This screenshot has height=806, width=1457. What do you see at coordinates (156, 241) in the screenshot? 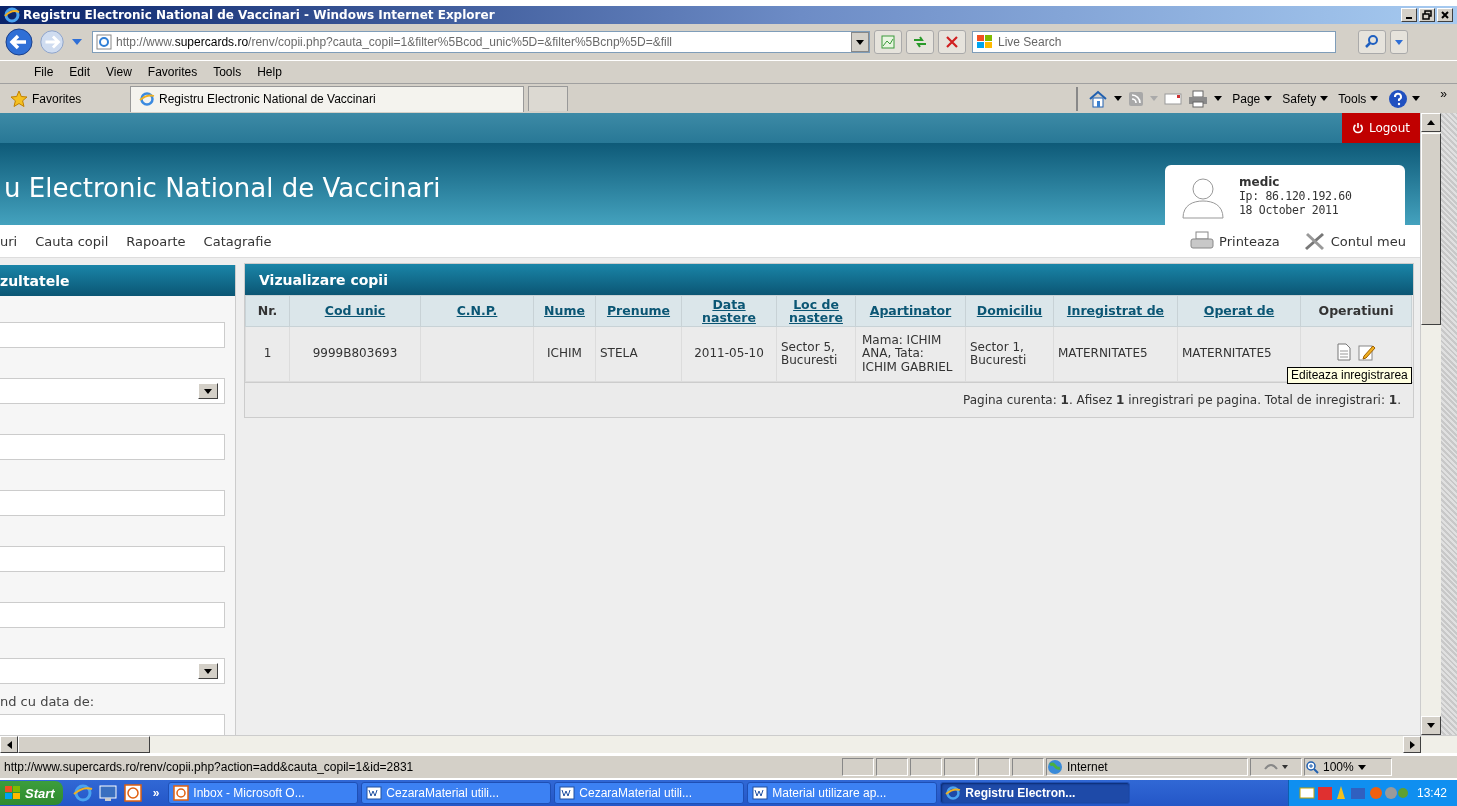
I see `nav-link: Rapoarte` at bounding box center [156, 241].